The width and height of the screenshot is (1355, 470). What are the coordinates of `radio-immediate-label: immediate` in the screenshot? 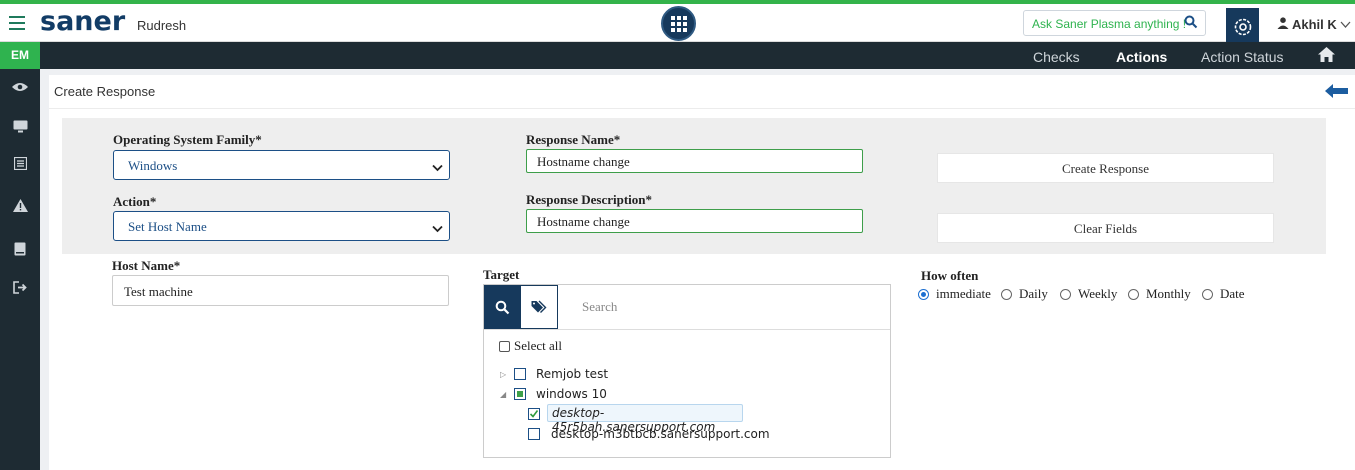 It's located at (963, 293).